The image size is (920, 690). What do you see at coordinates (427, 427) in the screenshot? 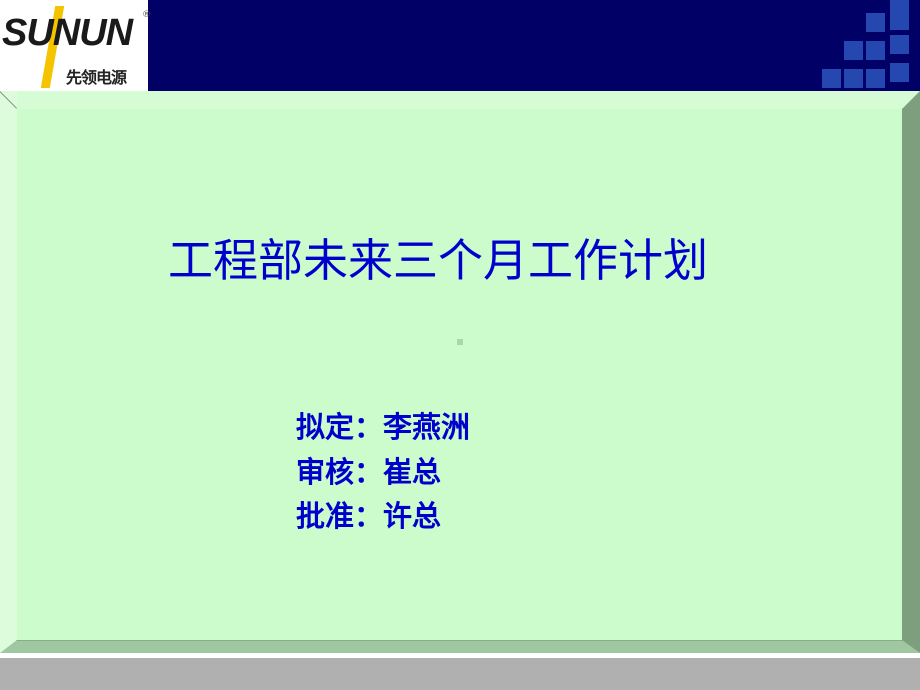
I see `signature-value: 李燕洲` at bounding box center [427, 427].